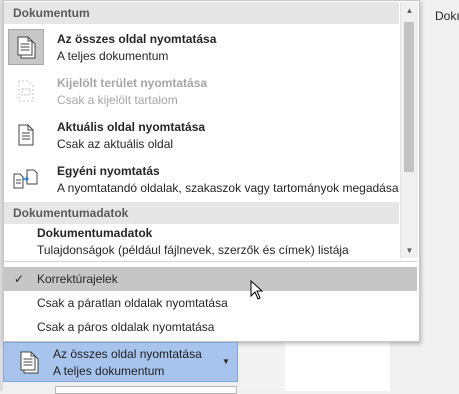  I want to click on scroll-thumb, so click(409, 97).